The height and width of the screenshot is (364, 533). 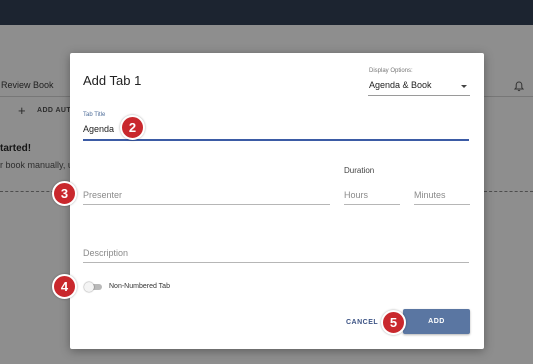 I want to click on chevron-down-icon, so click(x=464, y=86).